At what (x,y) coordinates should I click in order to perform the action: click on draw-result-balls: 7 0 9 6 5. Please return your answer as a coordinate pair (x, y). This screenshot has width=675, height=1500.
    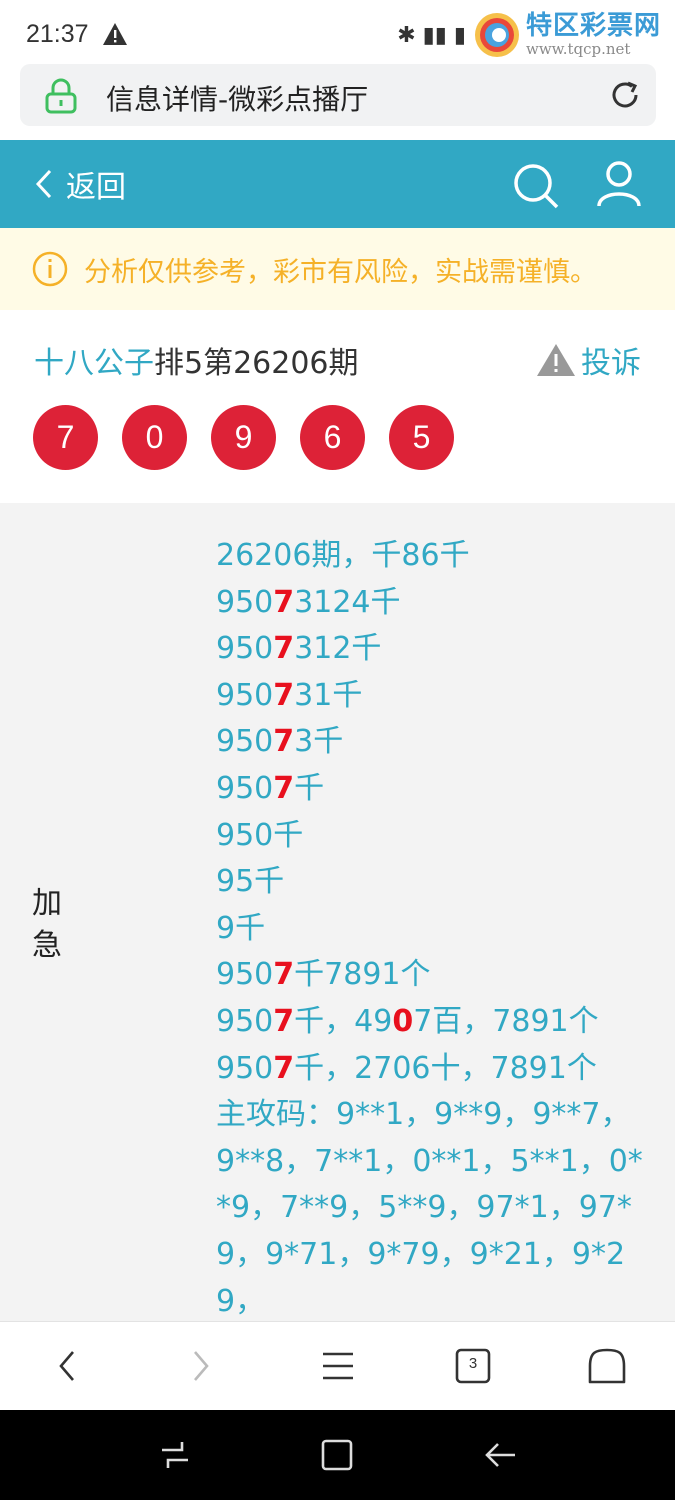
    Looking at the image, I should click on (243, 437).